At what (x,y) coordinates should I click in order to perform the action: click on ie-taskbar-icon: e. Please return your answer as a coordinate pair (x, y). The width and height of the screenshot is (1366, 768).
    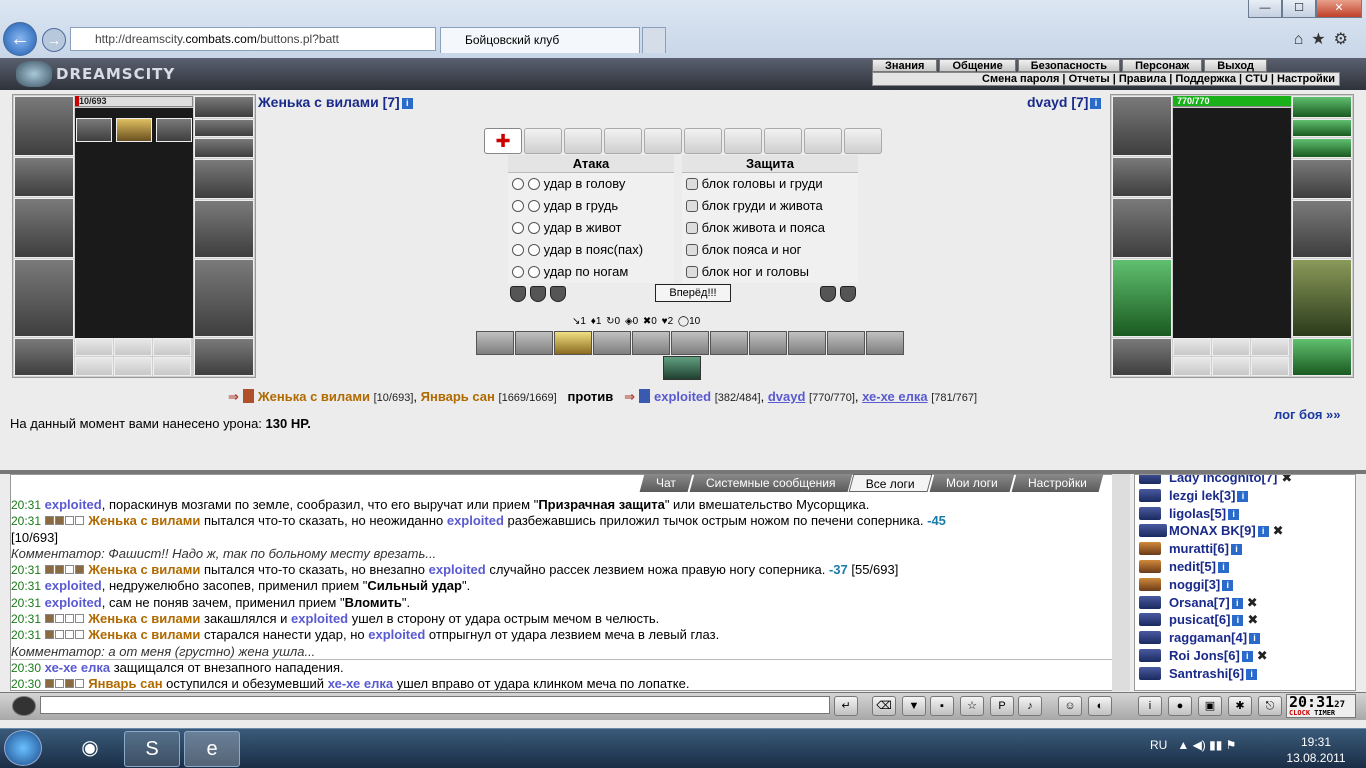
    Looking at the image, I should click on (212, 749).